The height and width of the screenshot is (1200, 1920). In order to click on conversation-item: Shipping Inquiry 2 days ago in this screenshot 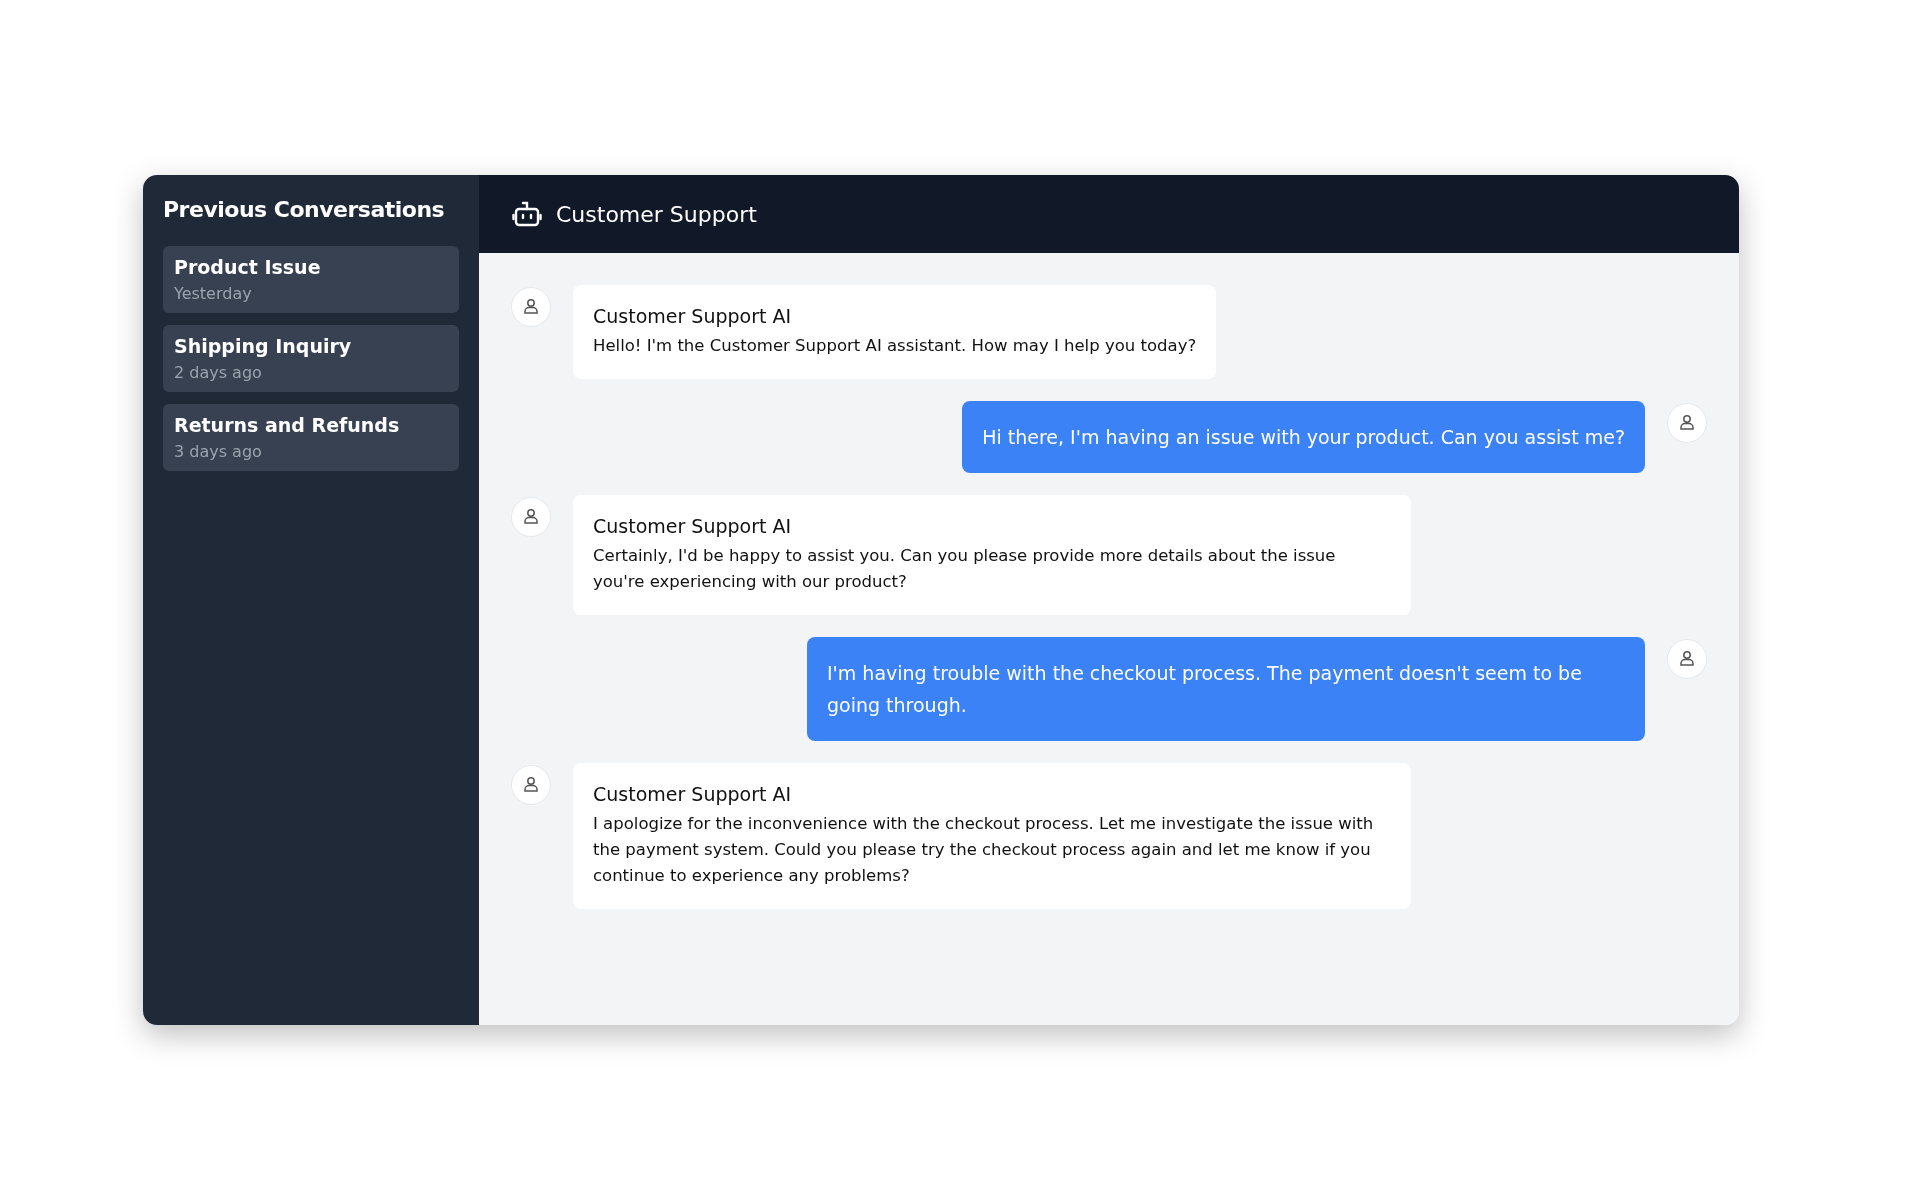, I will do `click(311, 358)`.